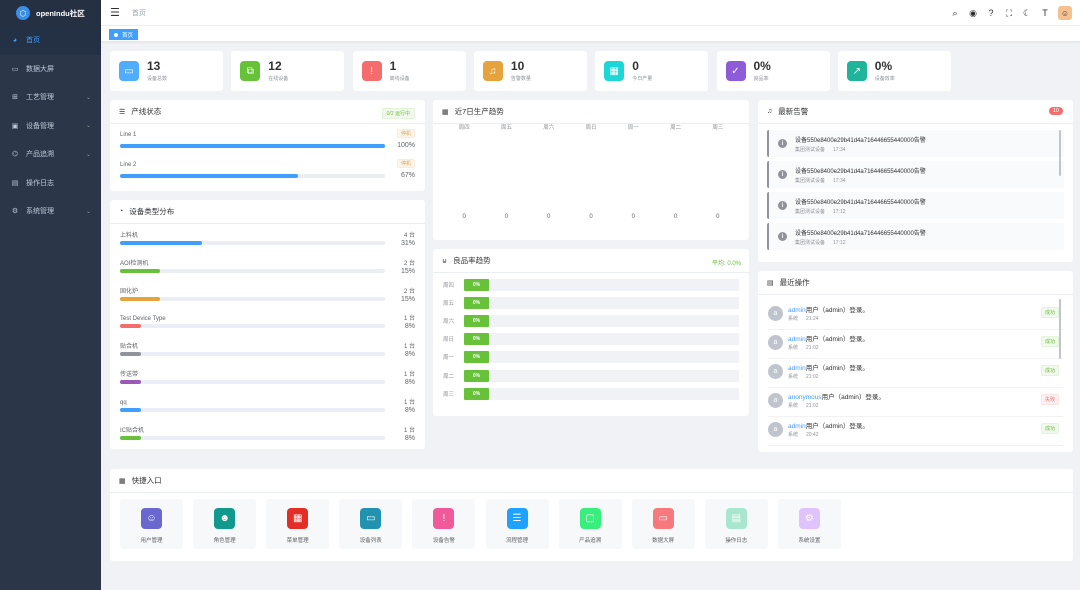  Describe the element at coordinates (472, 260) in the screenshot. I see `yield-title: 良品率趋势` at that location.